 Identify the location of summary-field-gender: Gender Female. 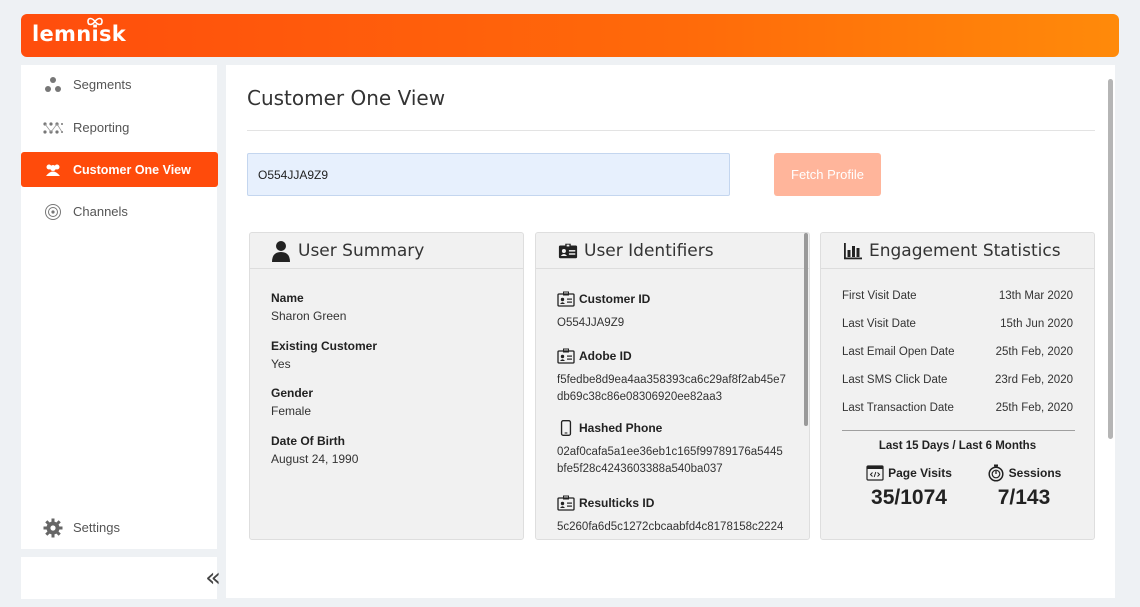
(292, 402).